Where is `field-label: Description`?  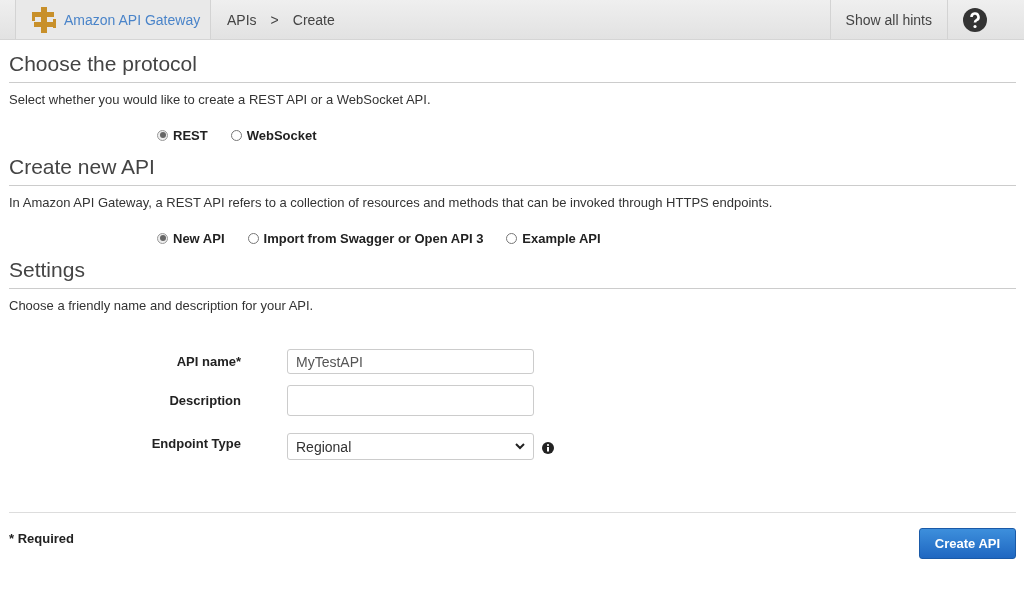 field-label: Description is located at coordinates (205, 400).